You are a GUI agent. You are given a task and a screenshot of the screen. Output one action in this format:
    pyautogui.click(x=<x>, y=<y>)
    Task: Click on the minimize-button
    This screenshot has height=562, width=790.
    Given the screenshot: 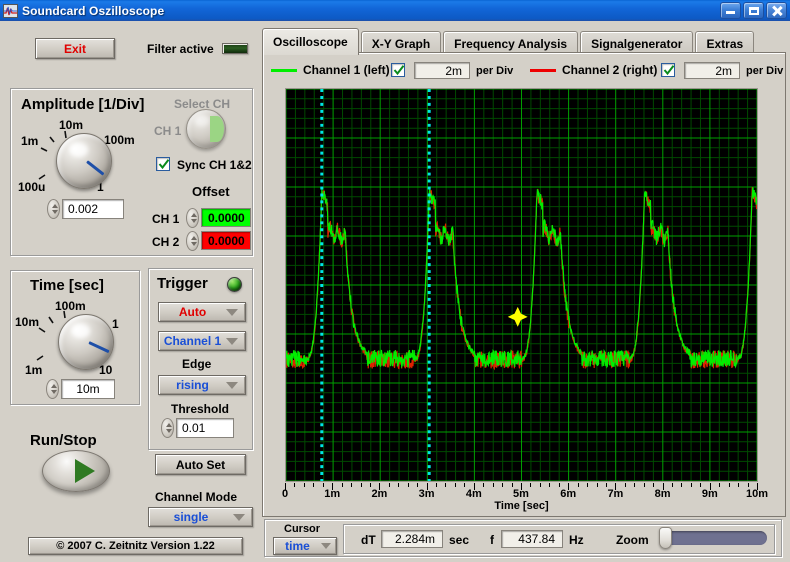 What is the action you would take?
    pyautogui.click(x=730, y=10)
    